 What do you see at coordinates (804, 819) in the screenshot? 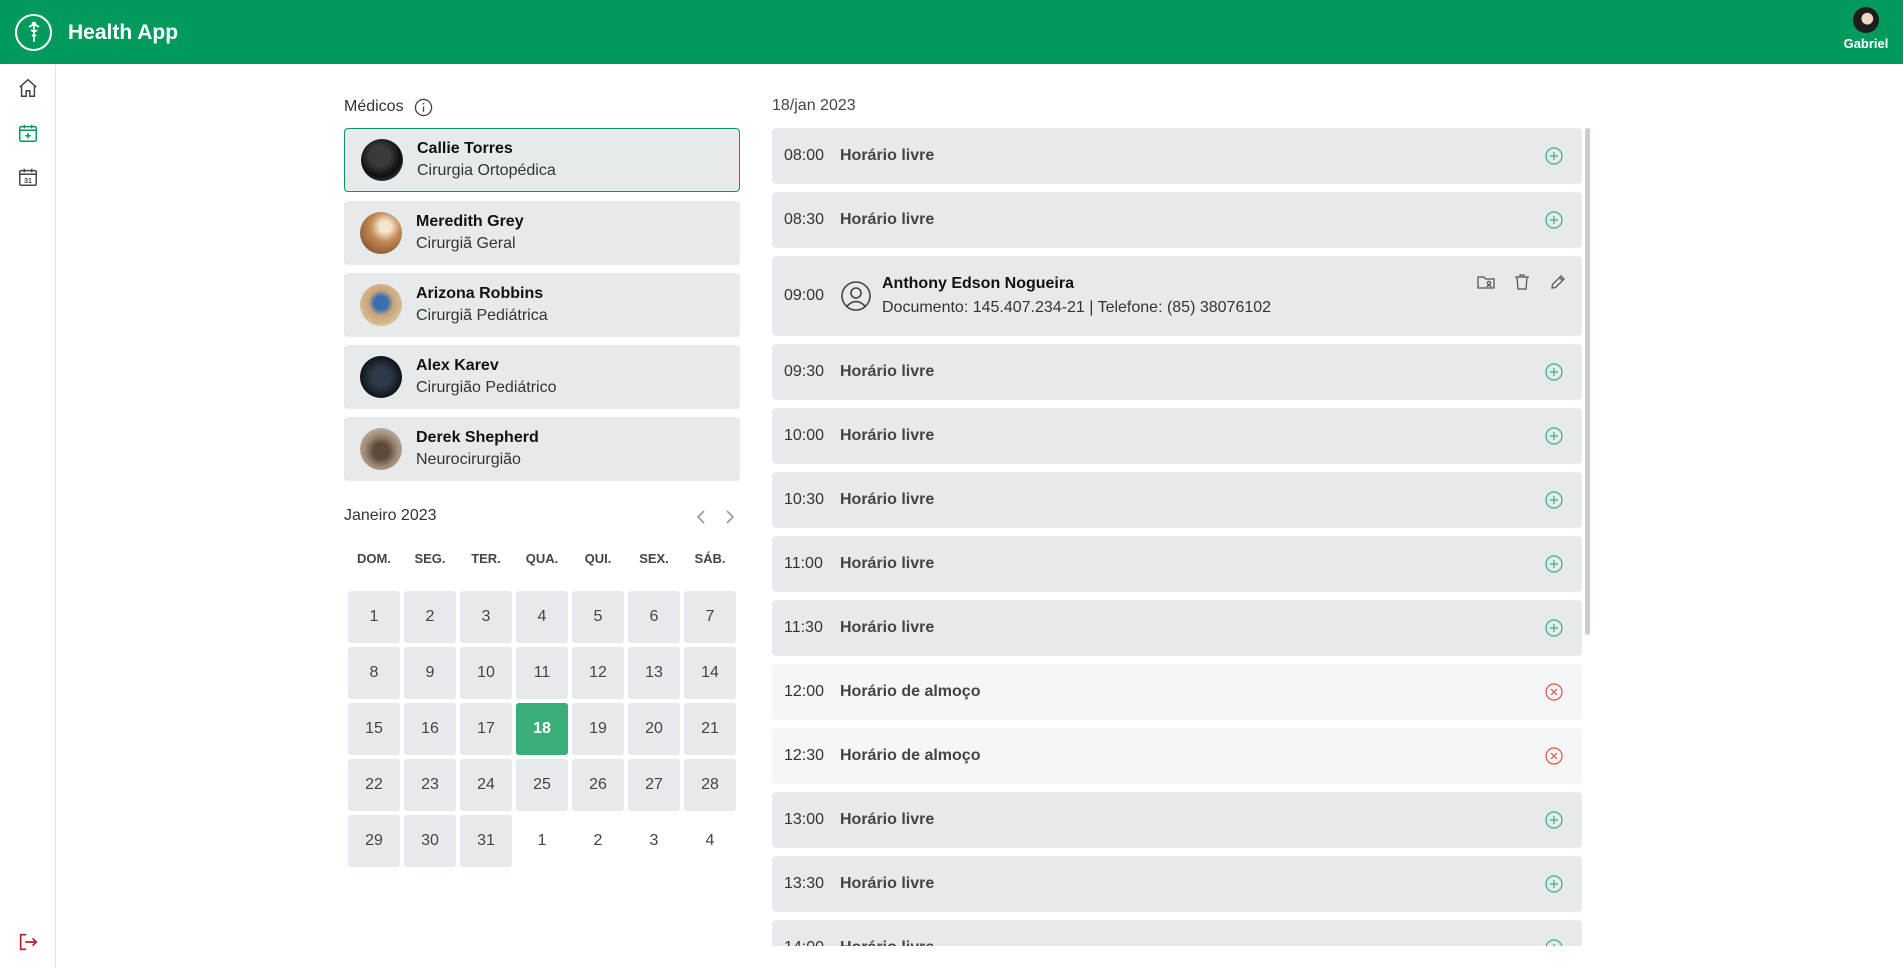
I see `slot-time: 13:00` at bounding box center [804, 819].